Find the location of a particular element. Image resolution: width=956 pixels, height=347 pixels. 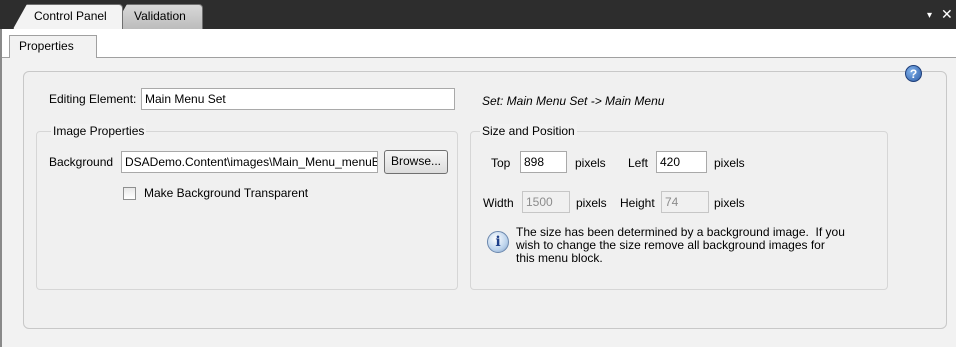

tab-properties-label: Properties is located at coordinates (46, 46).